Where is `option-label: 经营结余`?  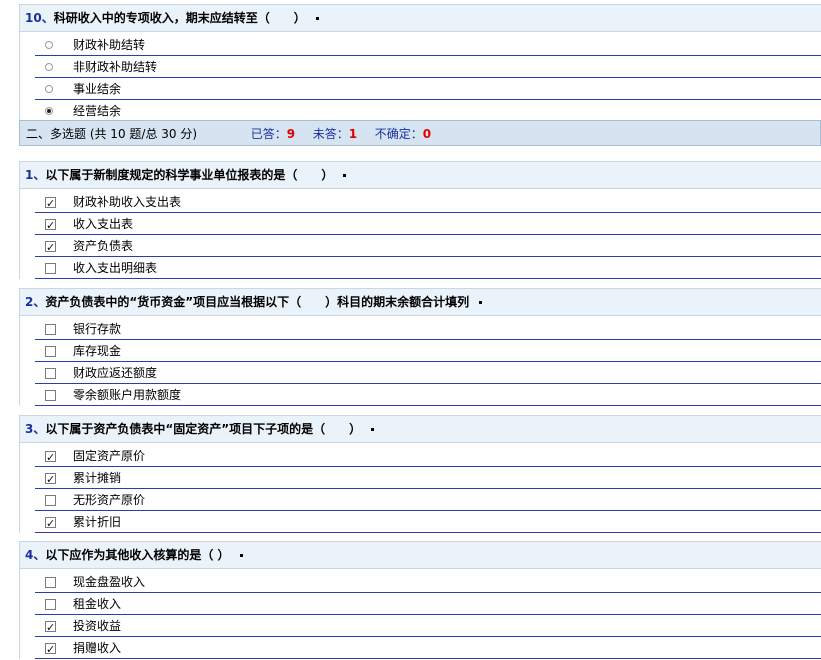 option-label: 经营结余 is located at coordinates (97, 111).